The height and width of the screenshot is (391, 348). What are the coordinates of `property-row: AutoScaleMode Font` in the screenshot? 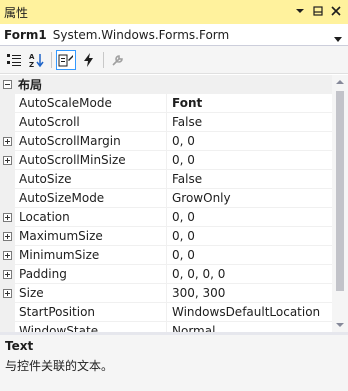 It's located at (166, 103).